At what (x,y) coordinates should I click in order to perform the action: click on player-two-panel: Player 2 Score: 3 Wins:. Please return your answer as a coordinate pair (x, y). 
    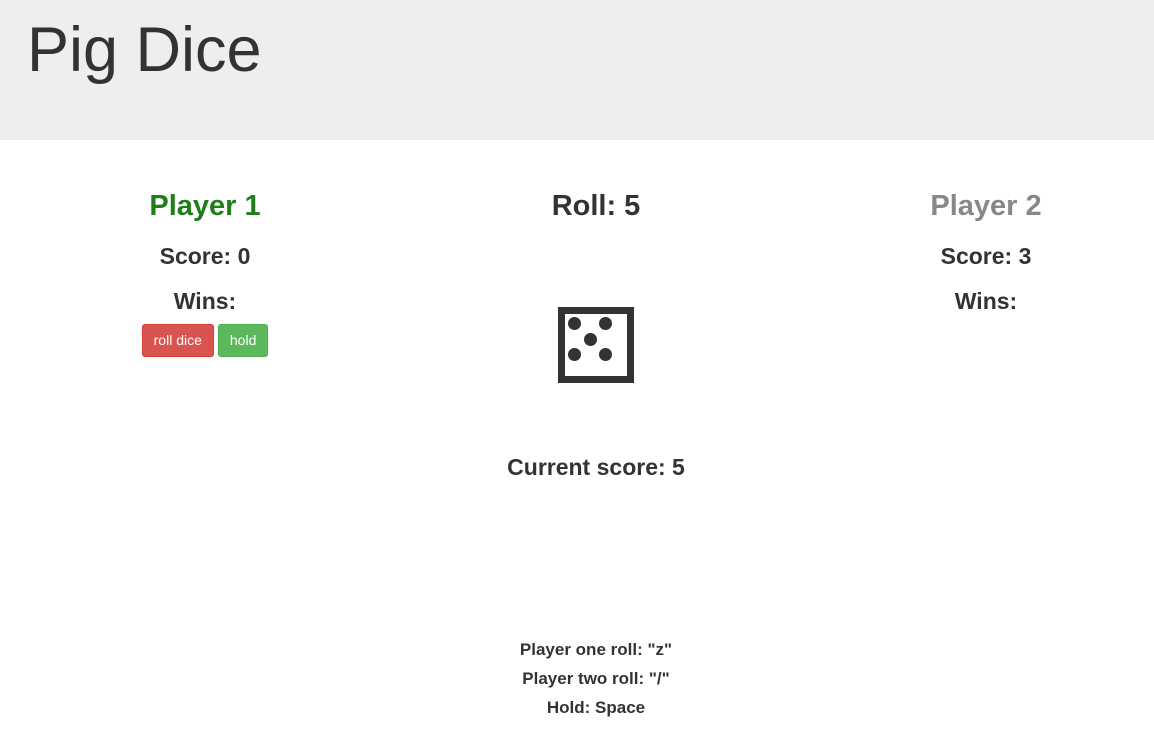
    Looking at the image, I should click on (986, 251).